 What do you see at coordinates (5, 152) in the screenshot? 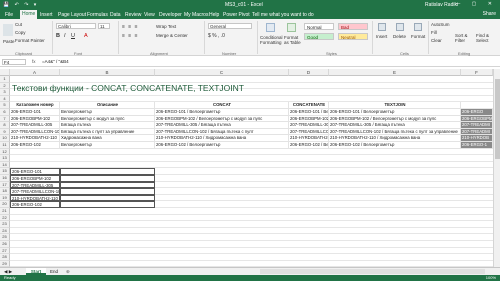
I see `row-header: 12` at bounding box center [5, 152].